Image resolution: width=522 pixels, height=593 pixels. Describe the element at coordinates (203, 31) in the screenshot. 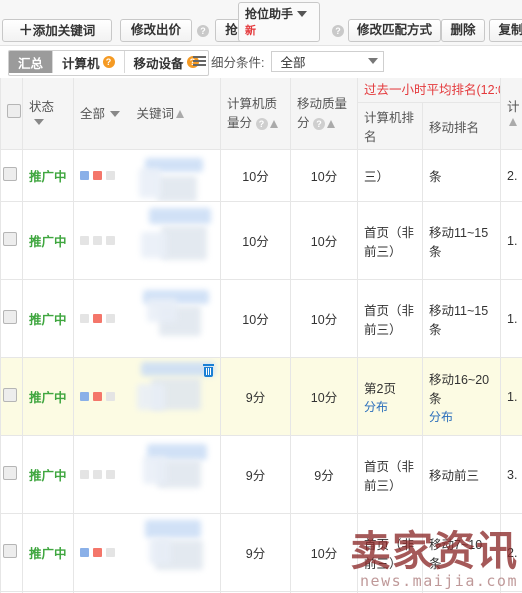

I see `modify-bid-help-icon: ?` at that location.